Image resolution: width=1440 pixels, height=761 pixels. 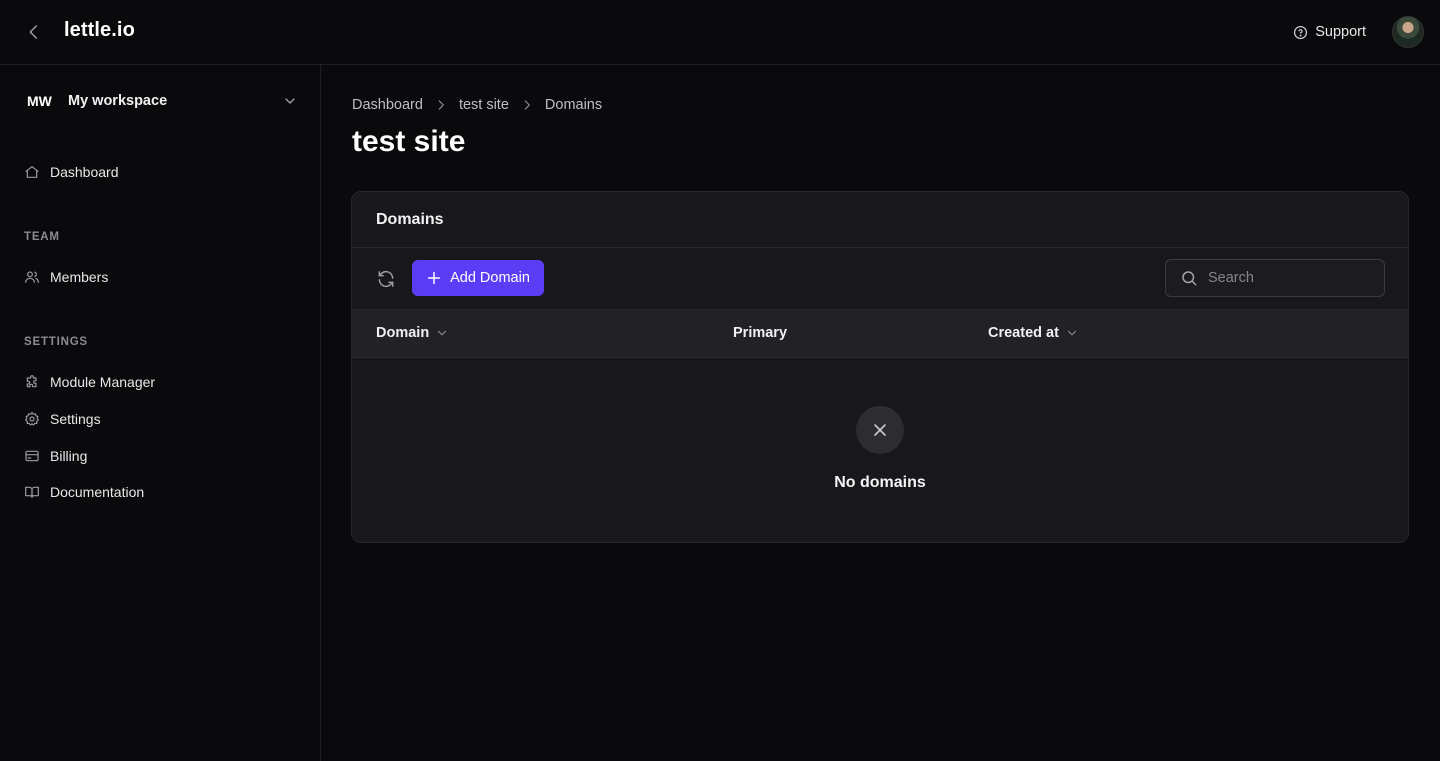 I want to click on top-bar: lettle.io Support, so click(x=720, y=32).